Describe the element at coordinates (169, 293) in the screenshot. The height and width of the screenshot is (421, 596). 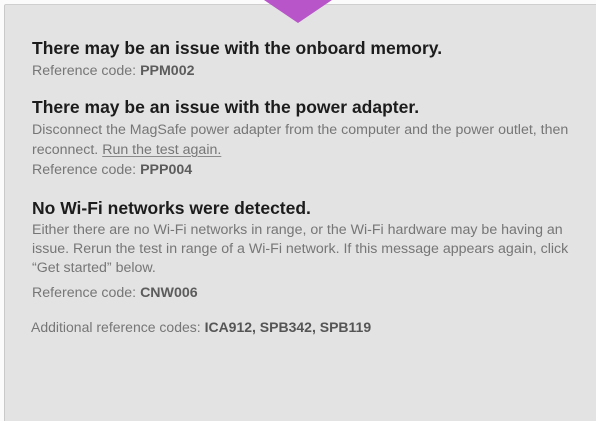
I see `reference-code: CNW006` at that location.